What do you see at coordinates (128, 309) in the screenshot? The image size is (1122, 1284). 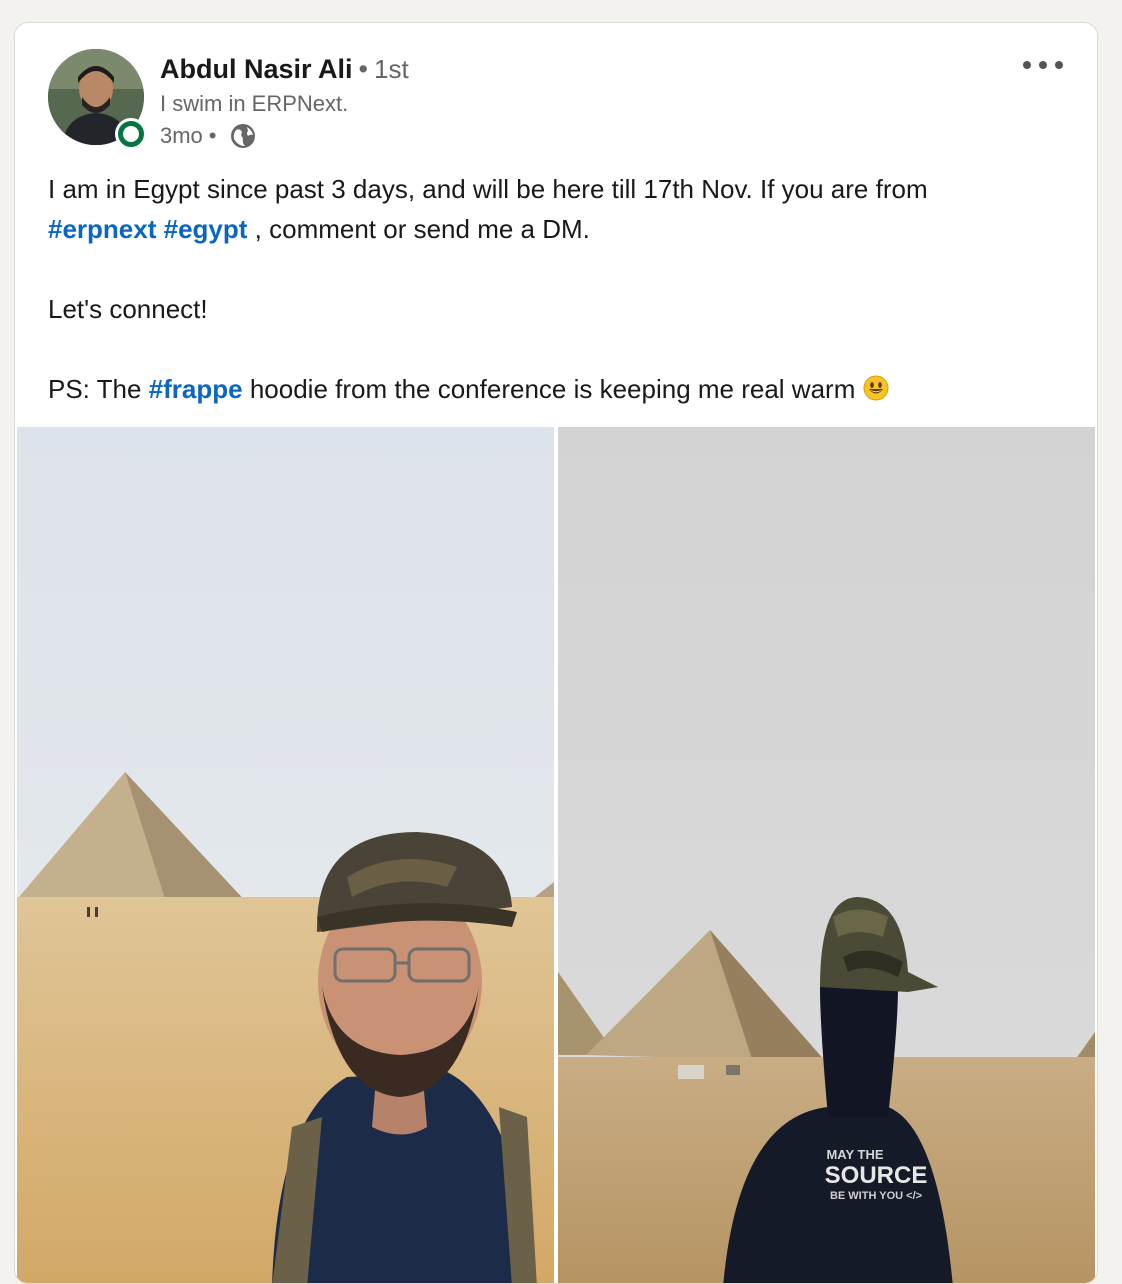 I see `post-line-3: Let's connect!` at bounding box center [128, 309].